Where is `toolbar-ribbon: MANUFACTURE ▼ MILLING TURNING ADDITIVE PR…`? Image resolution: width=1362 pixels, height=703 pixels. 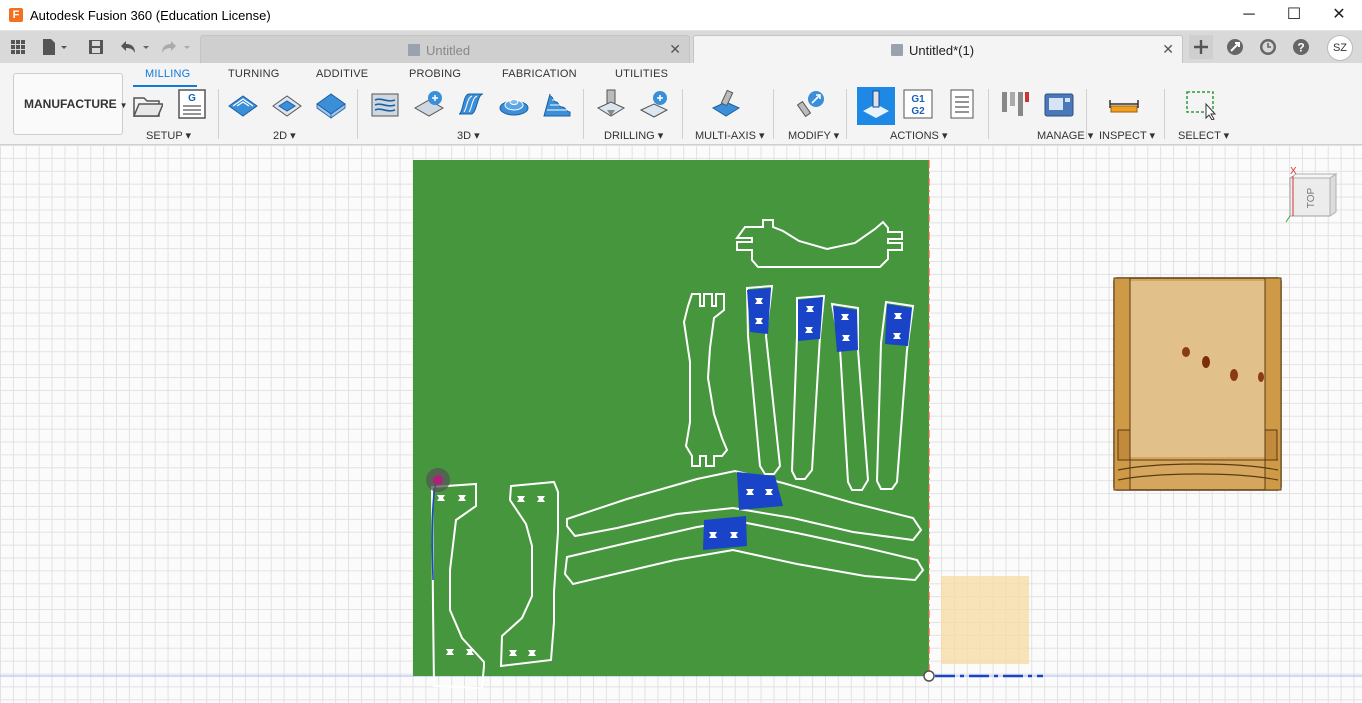 toolbar-ribbon: MANUFACTURE ▼ MILLING TURNING ADDITIVE PR… is located at coordinates (681, 104).